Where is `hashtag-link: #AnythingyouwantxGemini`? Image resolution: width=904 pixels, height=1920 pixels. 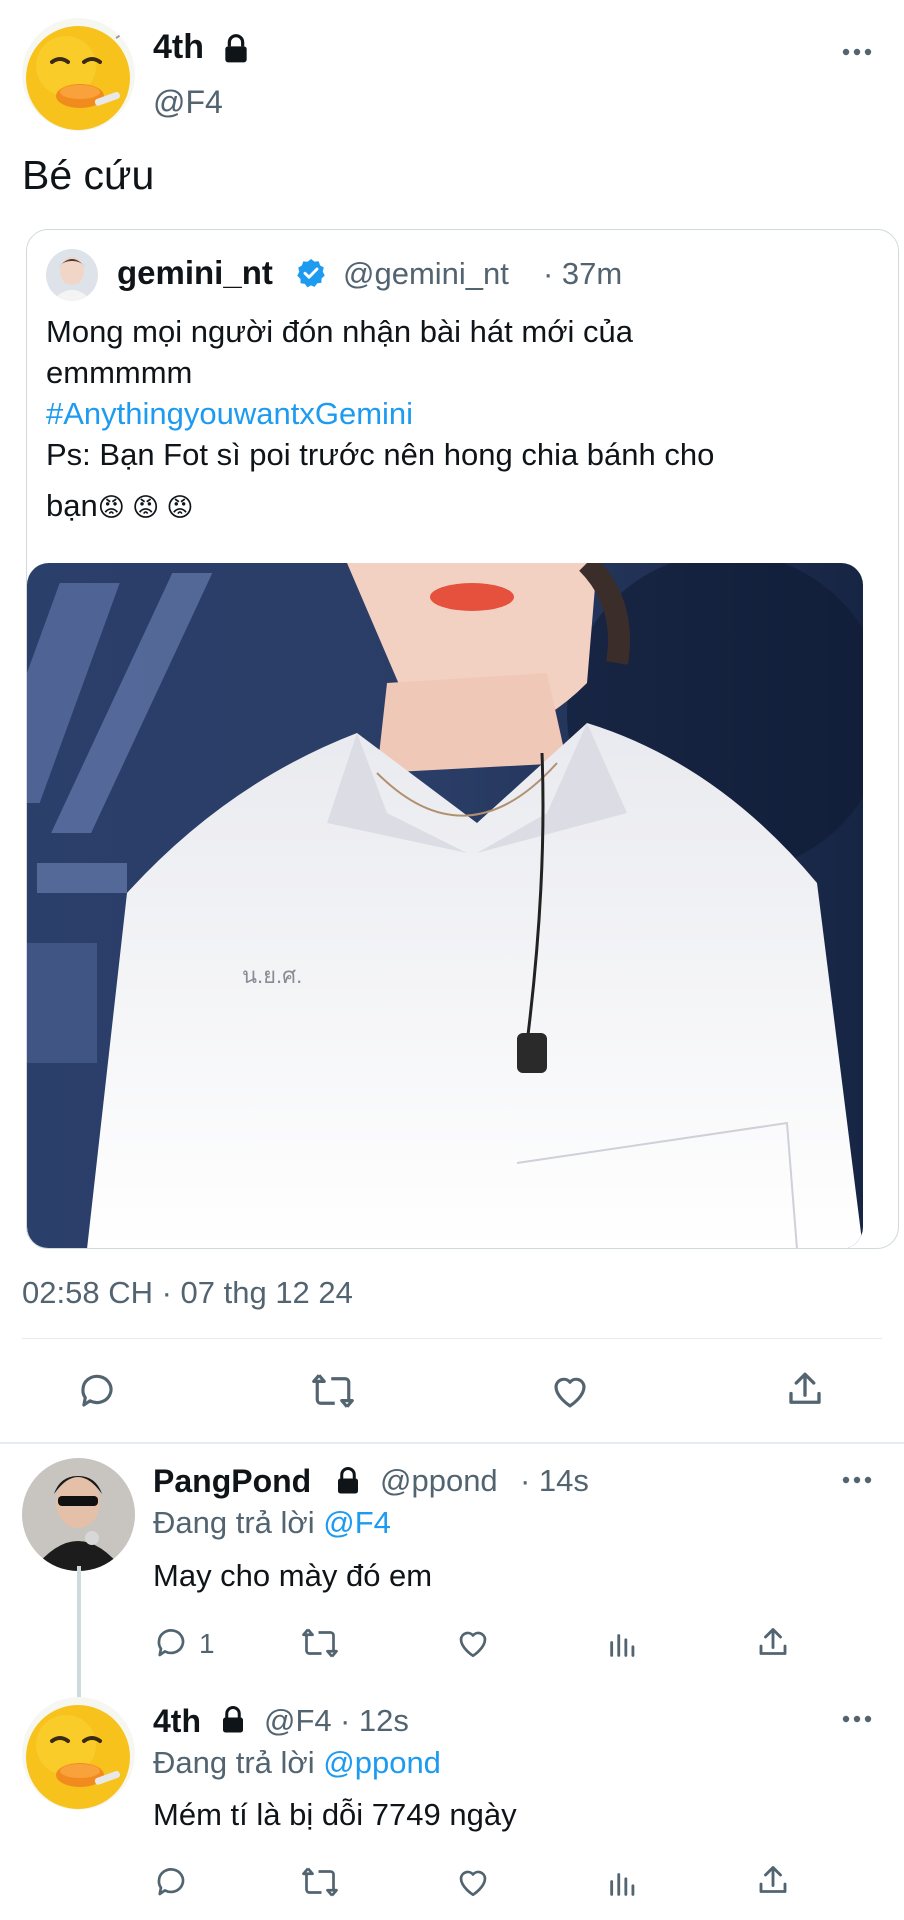
hashtag-link: #AnythingyouwantxGemini is located at coordinates (229, 414).